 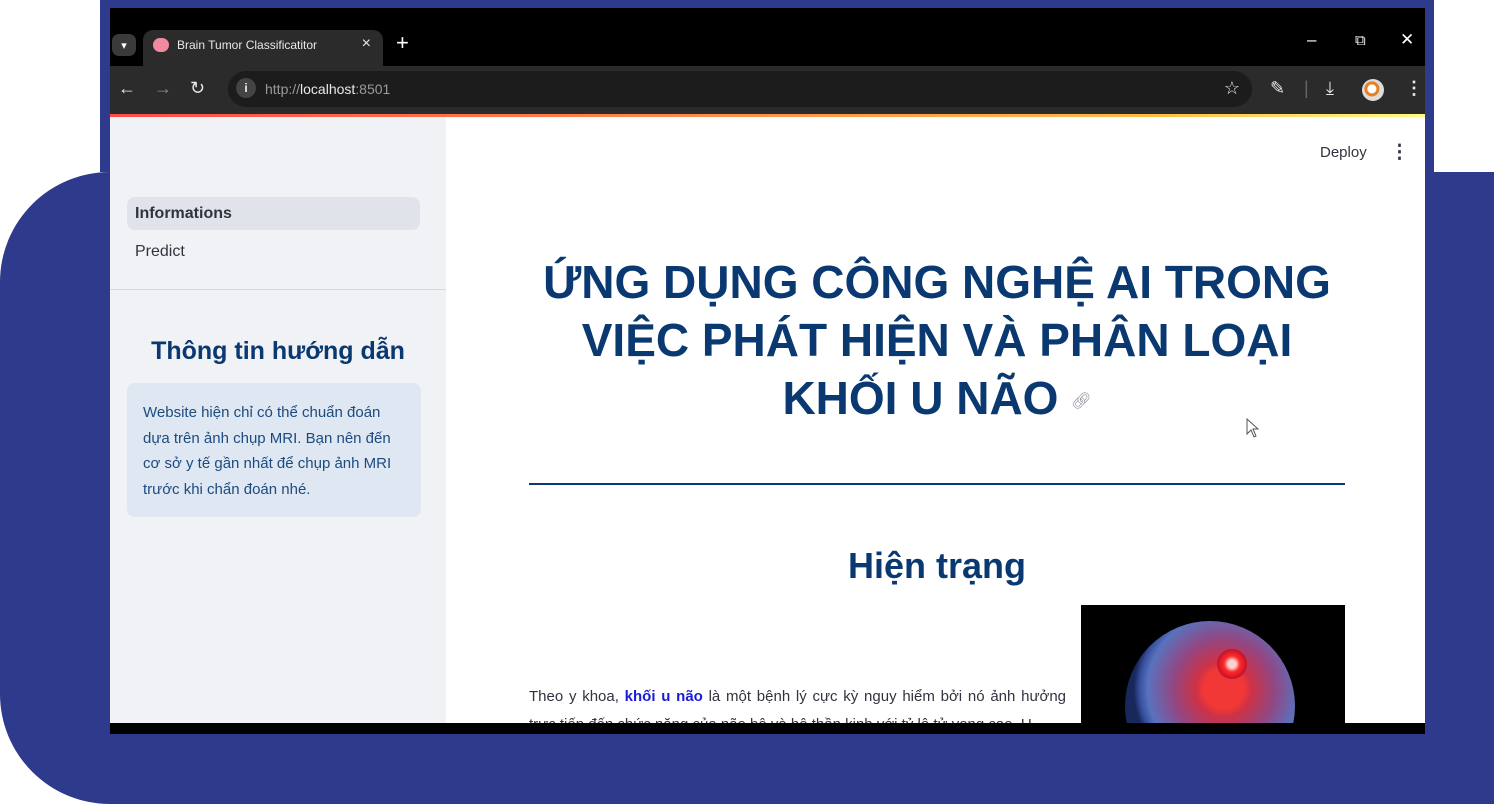 I want to click on url-text: http://localhost:8501, so click(x=327, y=89).